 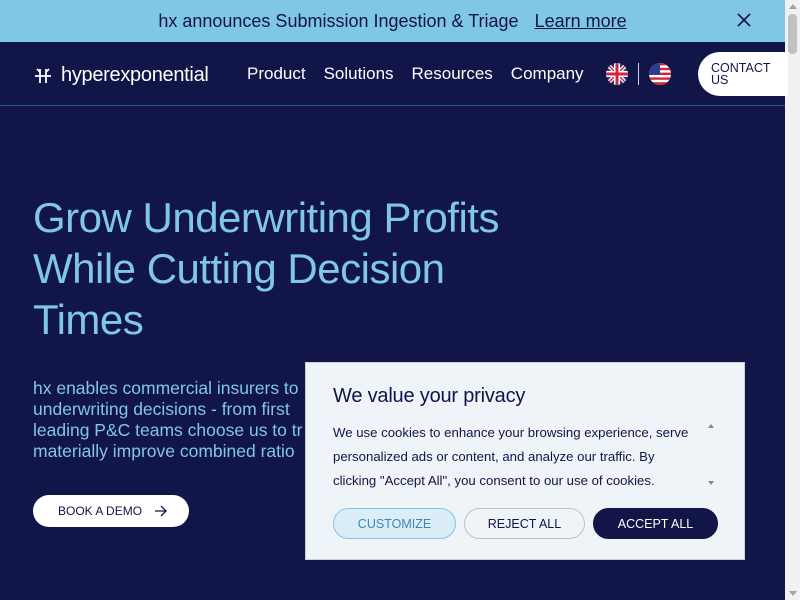 What do you see at coordinates (166, 388) in the screenshot?
I see `hero-body-line1: hx enables commercial insurers to` at bounding box center [166, 388].